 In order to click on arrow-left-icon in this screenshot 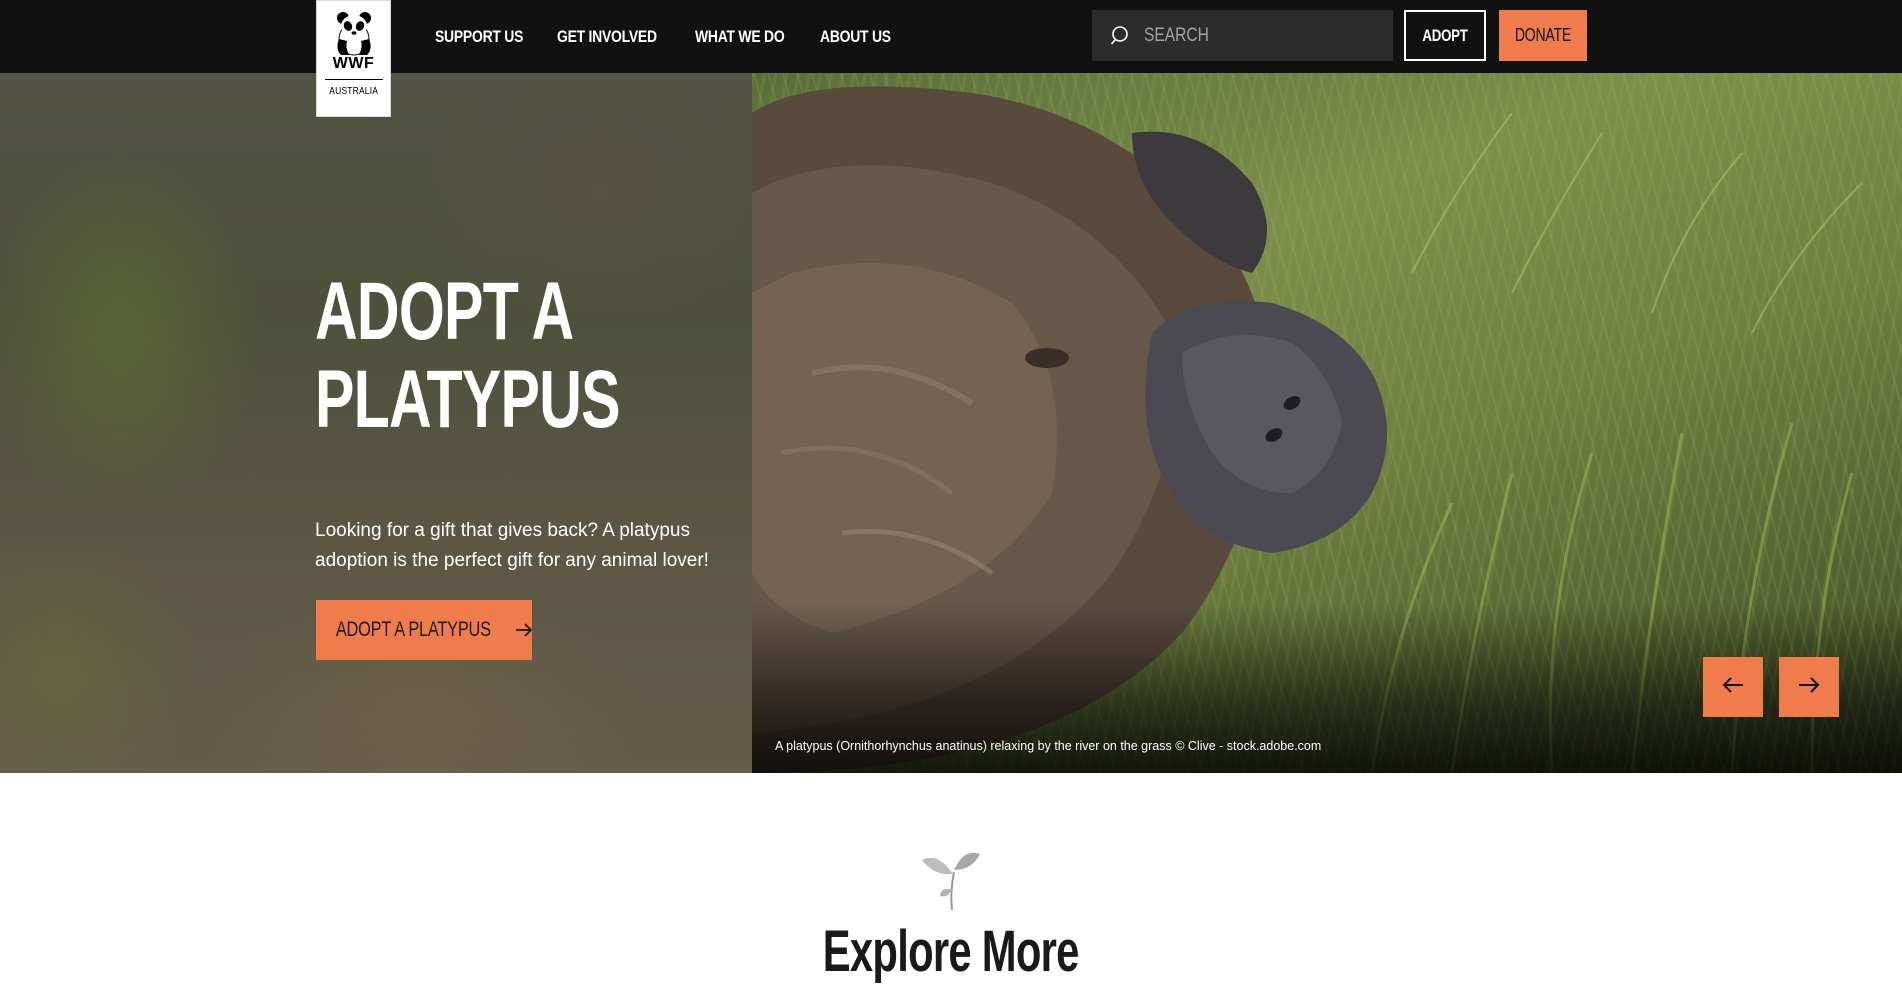, I will do `click(1733, 687)`.